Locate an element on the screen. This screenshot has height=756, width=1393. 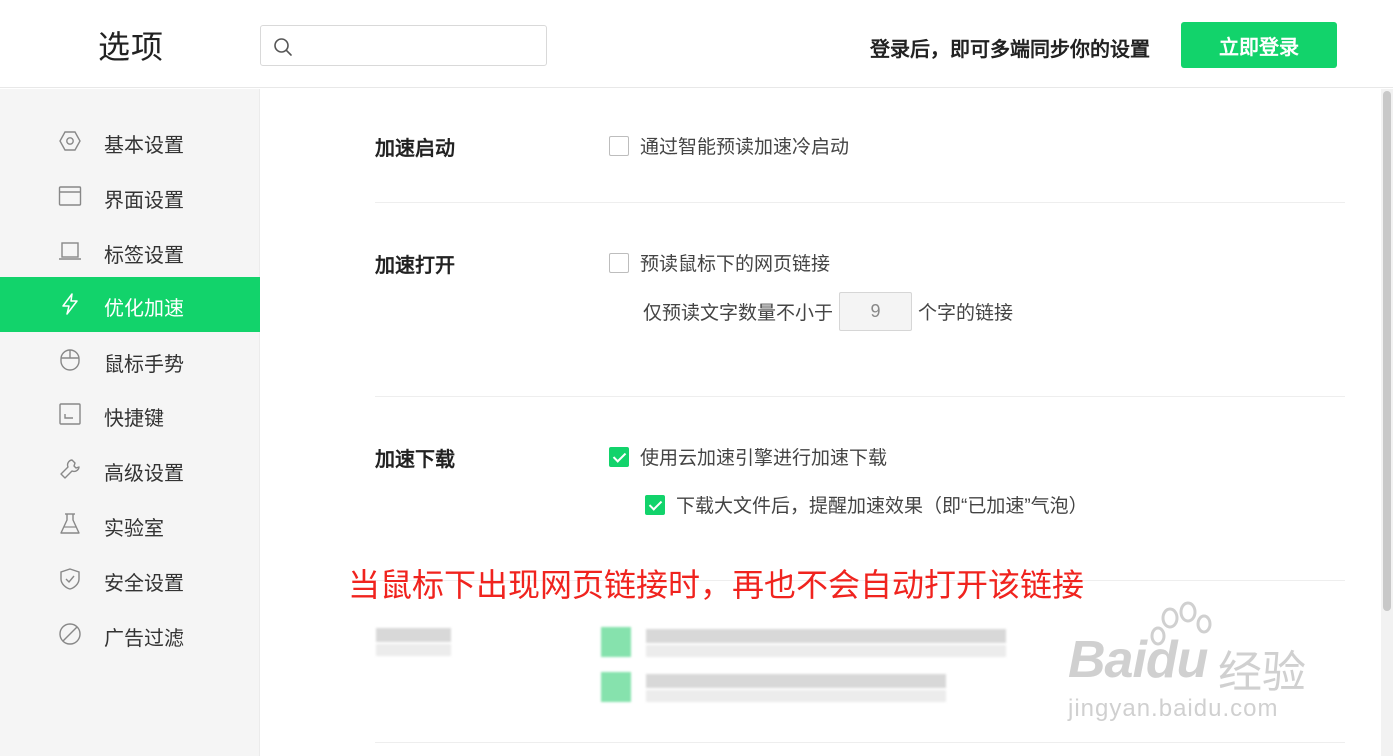
sidebar-item-lab: 实验室 is located at coordinates (130, 524).